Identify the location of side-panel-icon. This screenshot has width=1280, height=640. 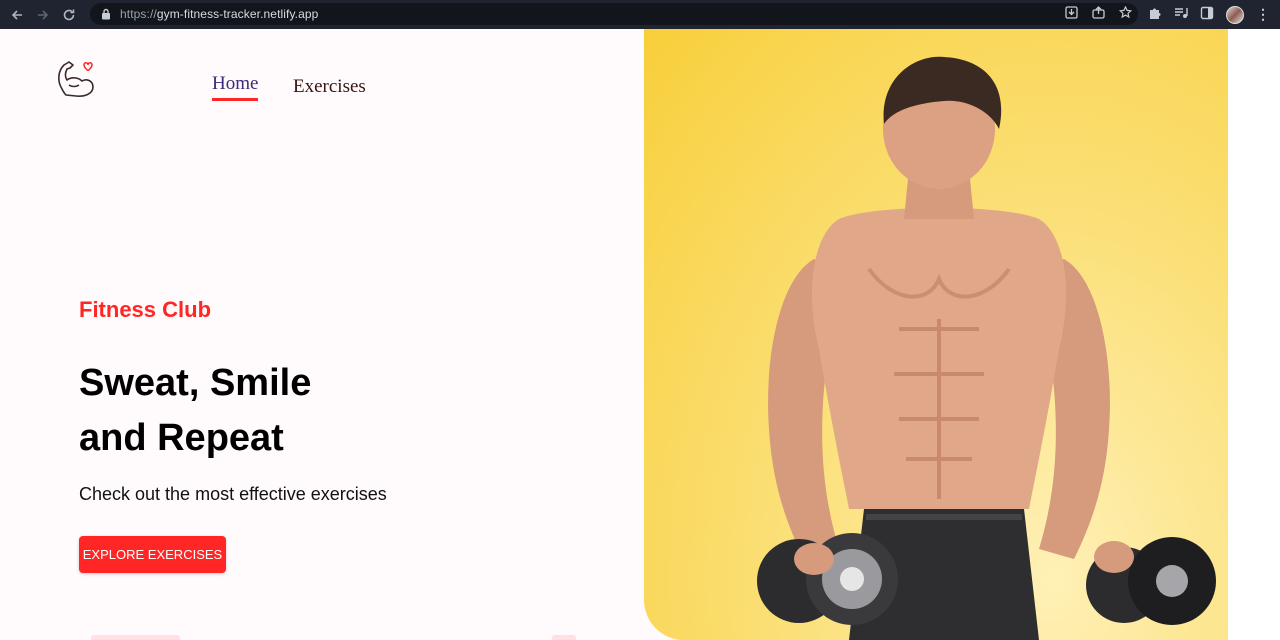
(1207, 14).